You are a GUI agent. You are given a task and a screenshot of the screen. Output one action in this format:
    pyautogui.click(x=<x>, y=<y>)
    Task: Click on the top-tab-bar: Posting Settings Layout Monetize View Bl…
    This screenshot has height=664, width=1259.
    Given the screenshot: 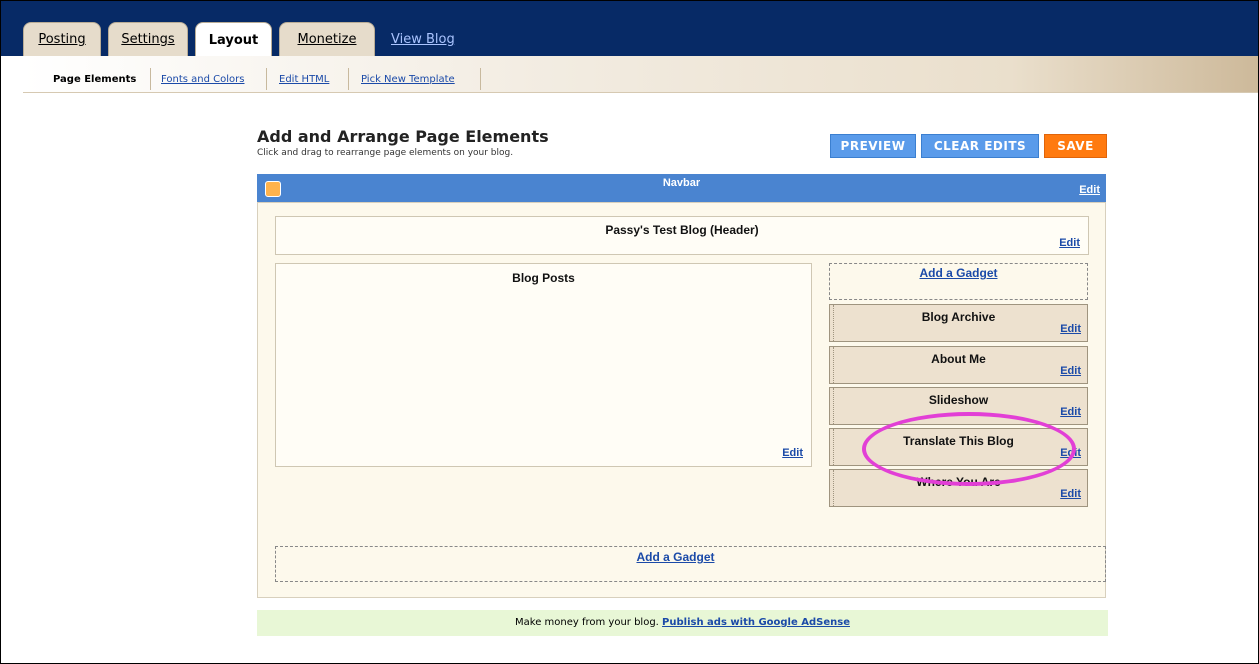 What is the action you would take?
    pyautogui.click(x=629, y=29)
    